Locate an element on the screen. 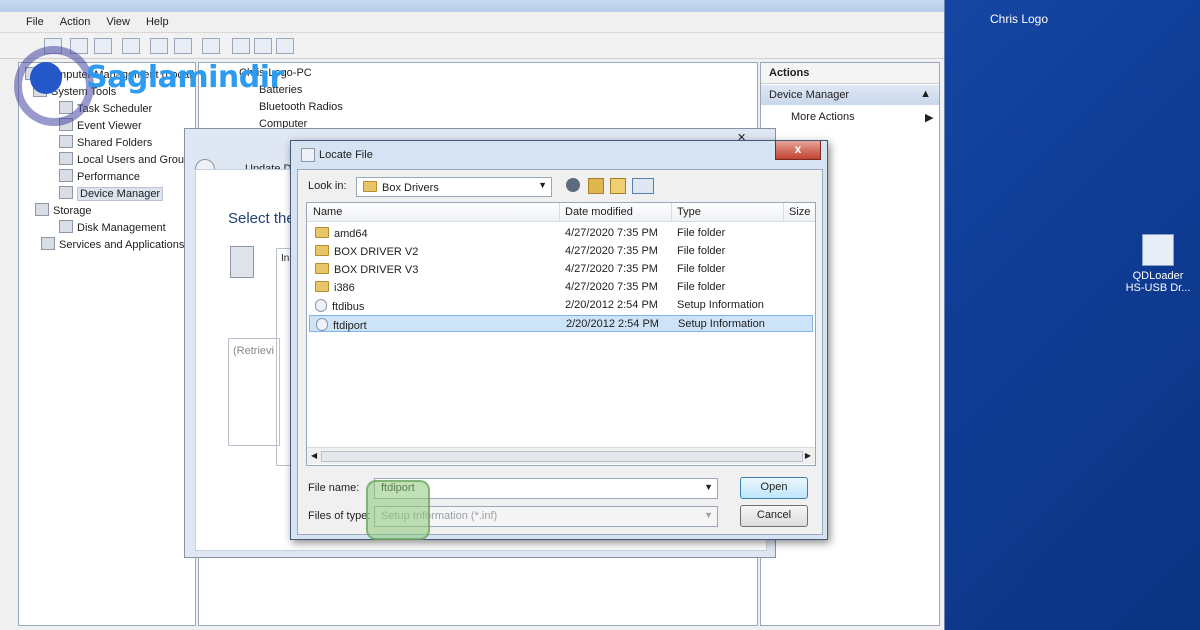 The image size is (1200, 630). menu-view: View is located at coordinates (118, 22).